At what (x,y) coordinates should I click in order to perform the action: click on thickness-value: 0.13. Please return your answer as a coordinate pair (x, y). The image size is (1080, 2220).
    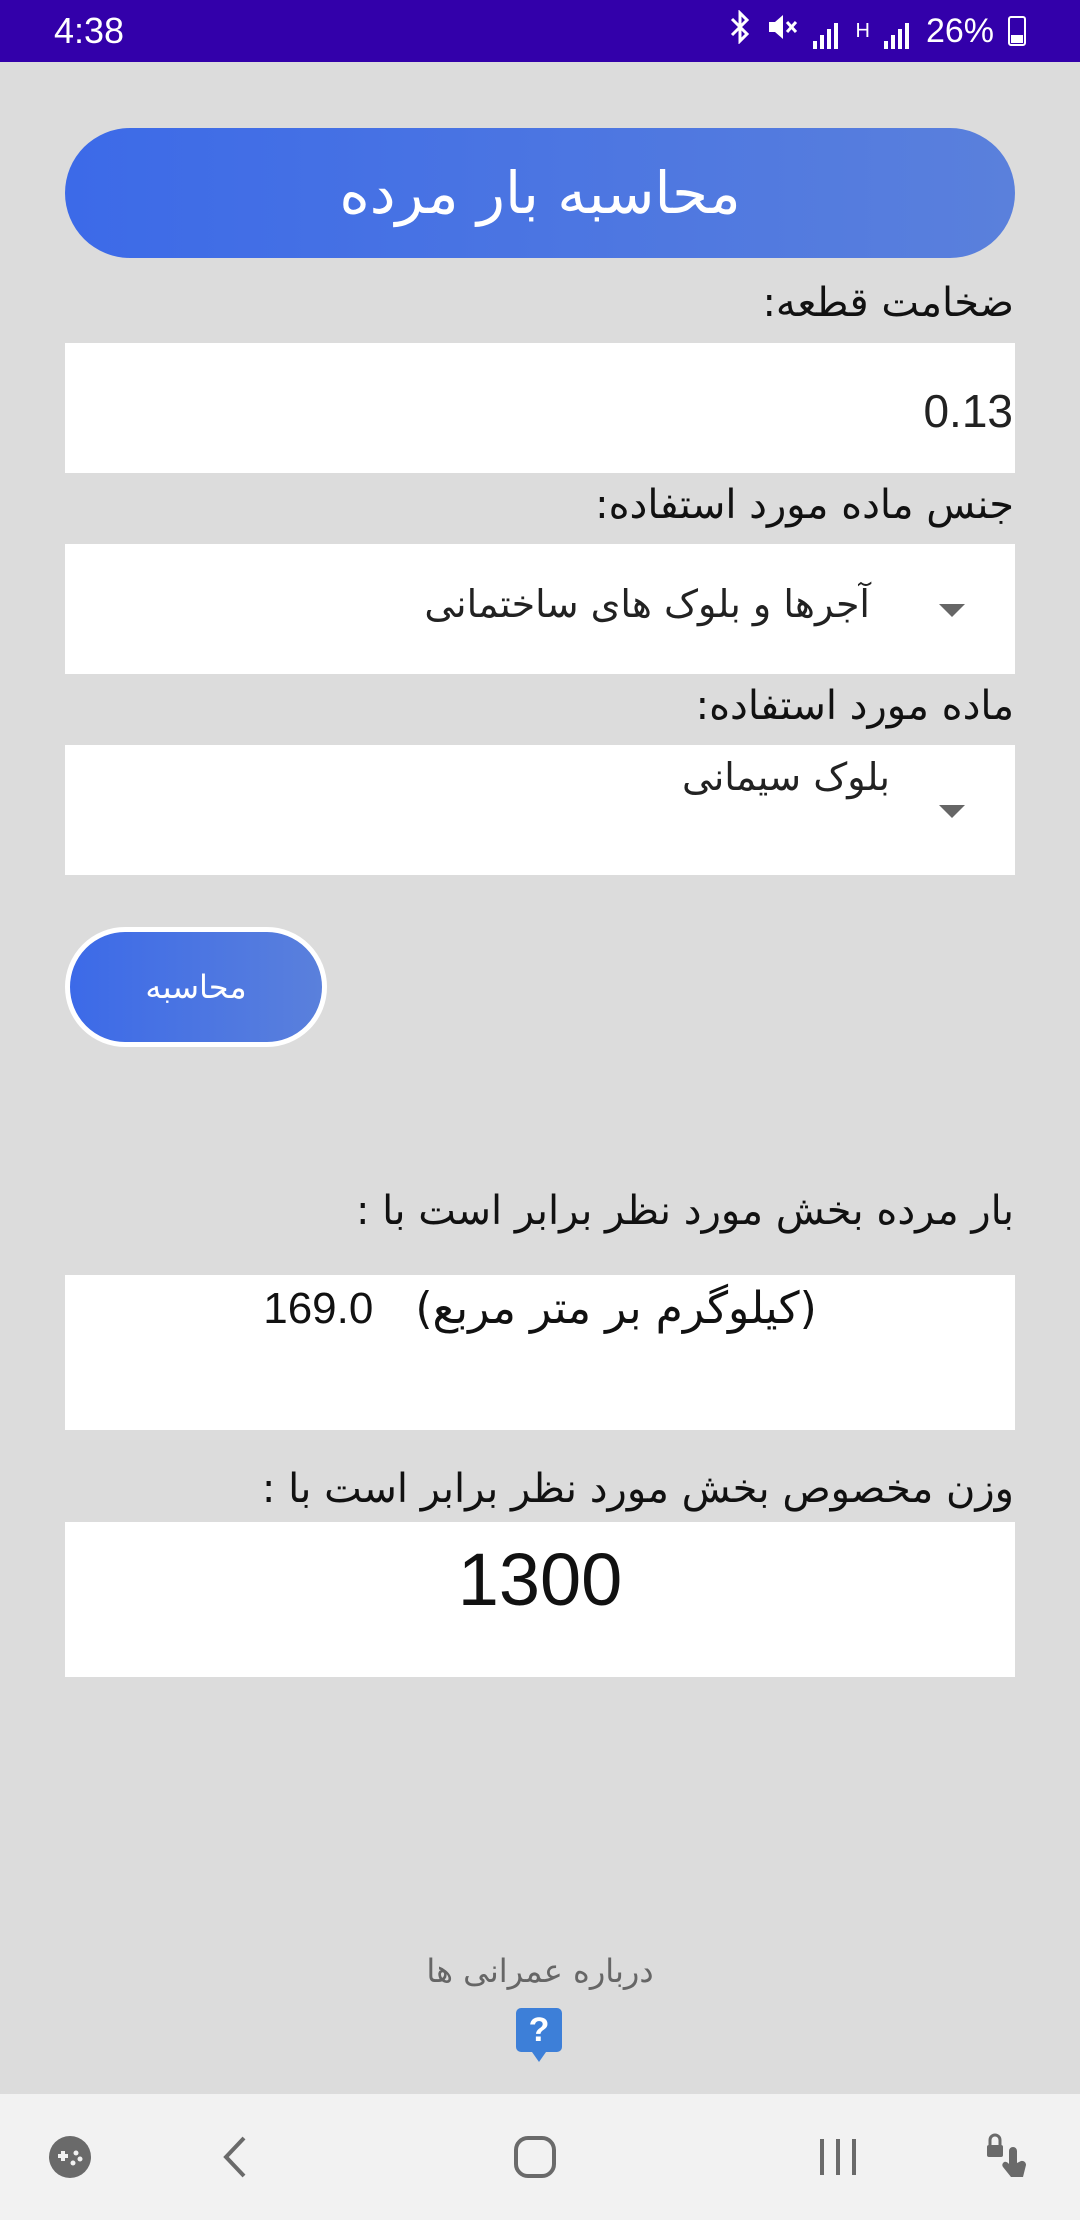
    Looking at the image, I should click on (969, 408).